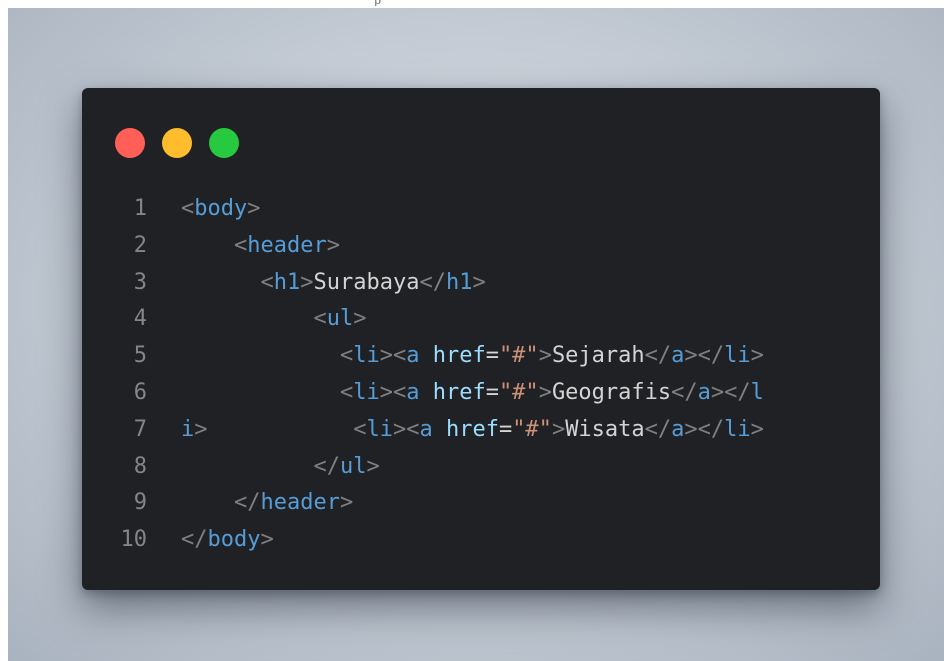  What do you see at coordinates (280, 467) in the screenshot?
I see `code-text: </ul>` at bounding box center [280, 467].